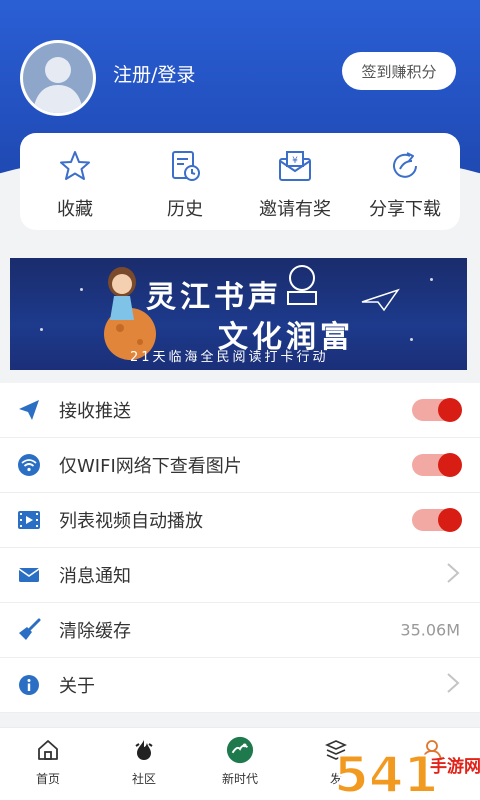 The image size is (480, 800). What do you see at coordinates (95, 576) in the screenshot?
I see `settings-row-label: 消息通知` at bounding box center [95, 576].